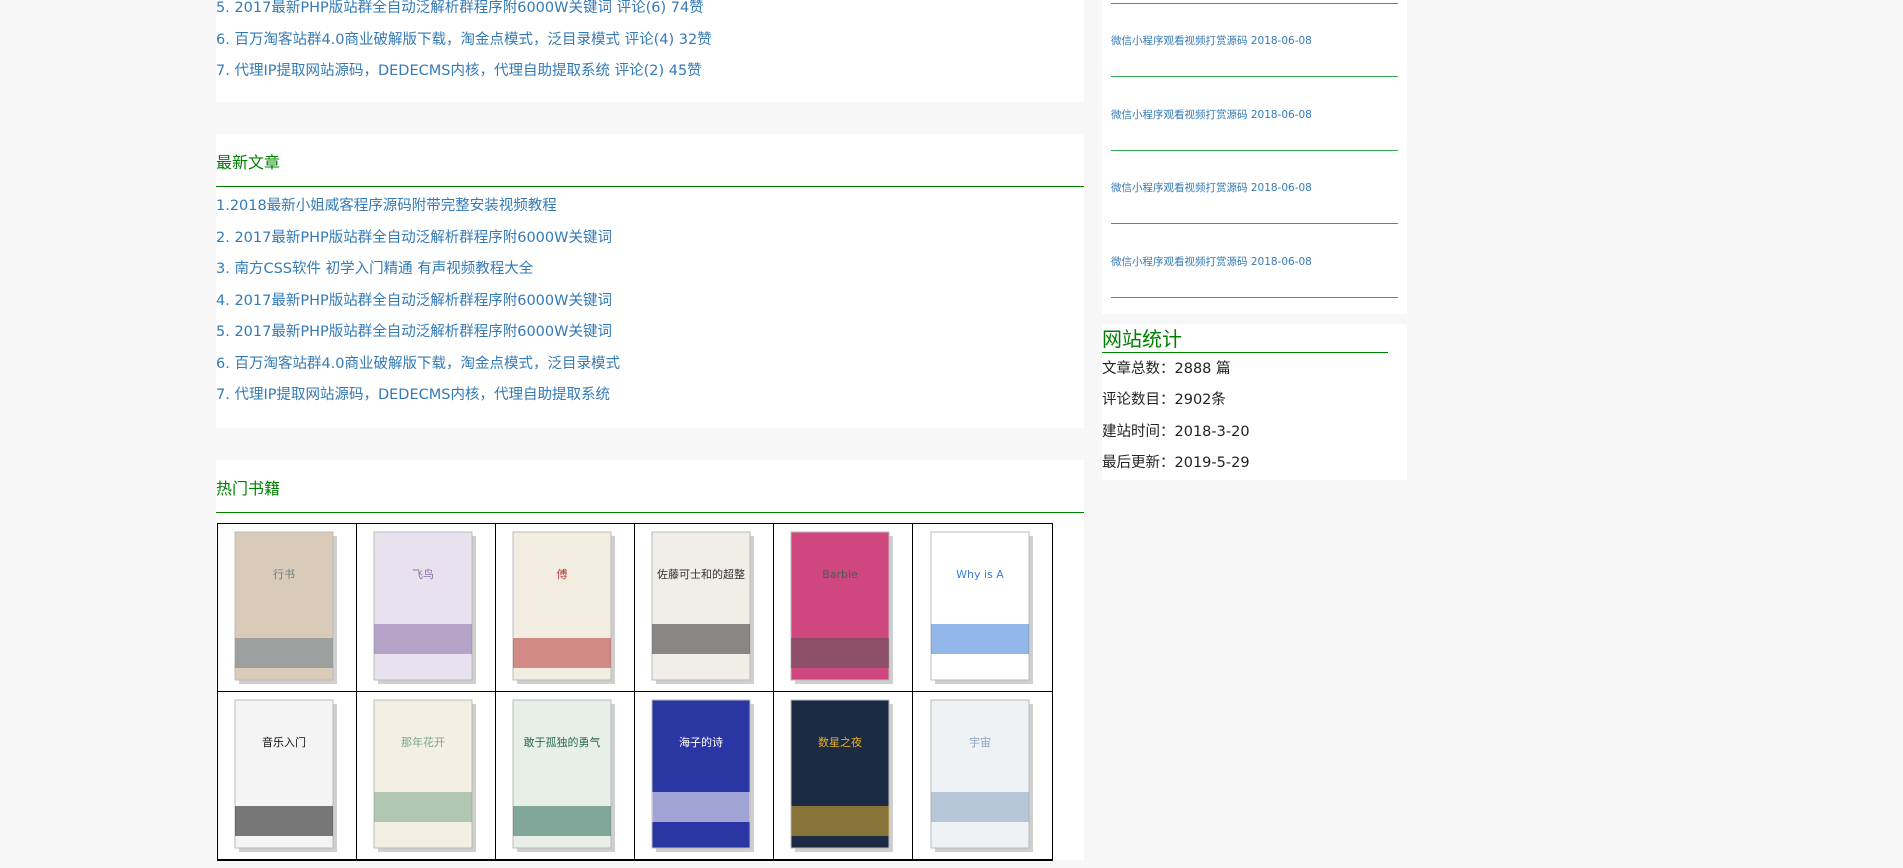 This screenshot has height=868, width=1903. I want to click on book-cover-image: 飞鸟, so click(424, 607).